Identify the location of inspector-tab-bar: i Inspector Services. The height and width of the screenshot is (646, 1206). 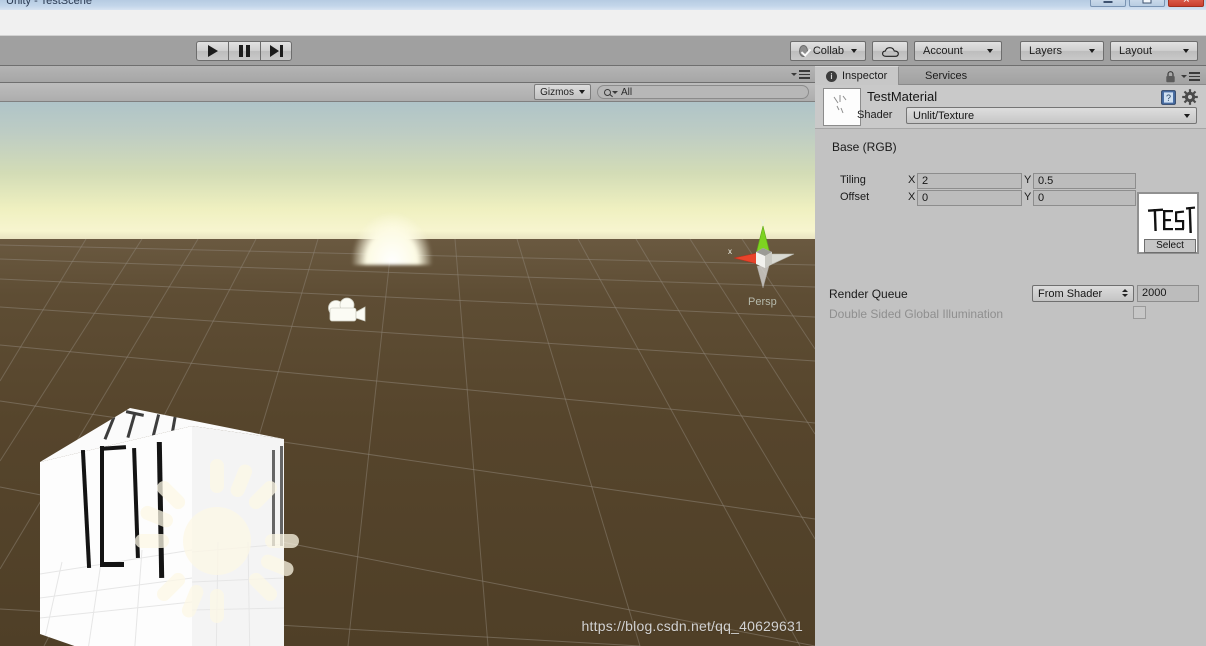
(1010, 75).